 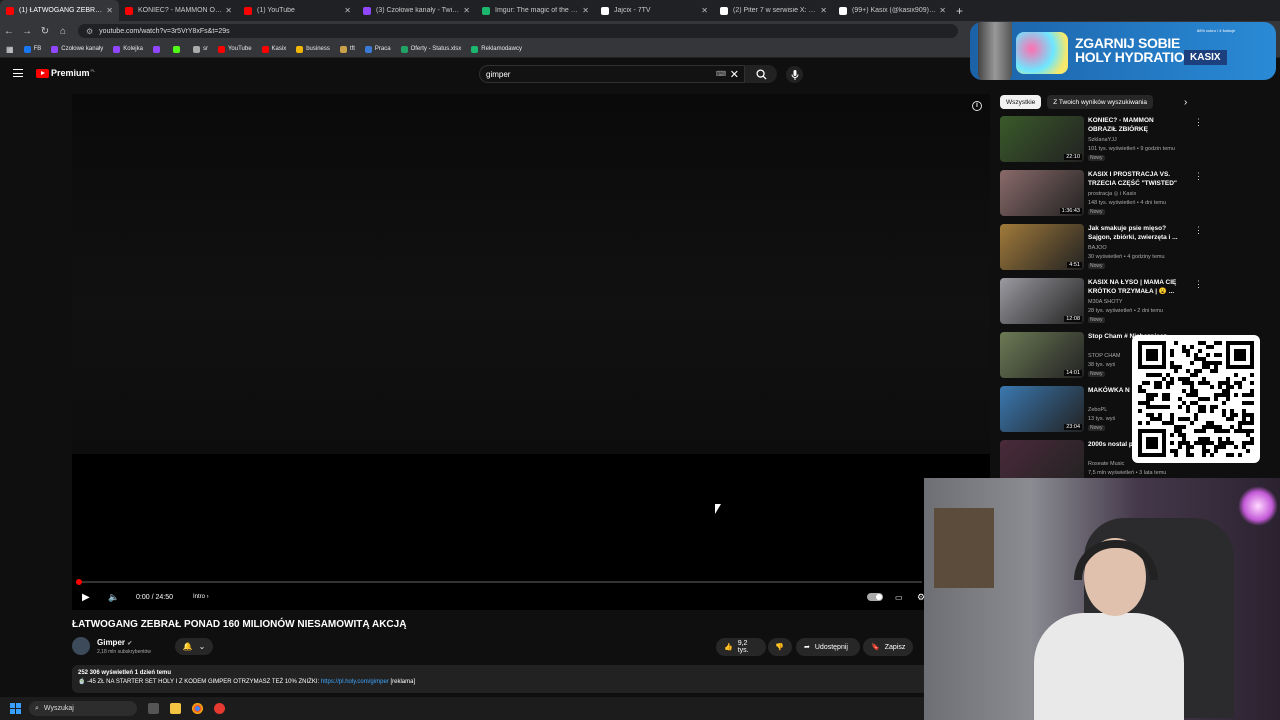 I want to click on file-explorer-icon, so click(x=175, y=708).